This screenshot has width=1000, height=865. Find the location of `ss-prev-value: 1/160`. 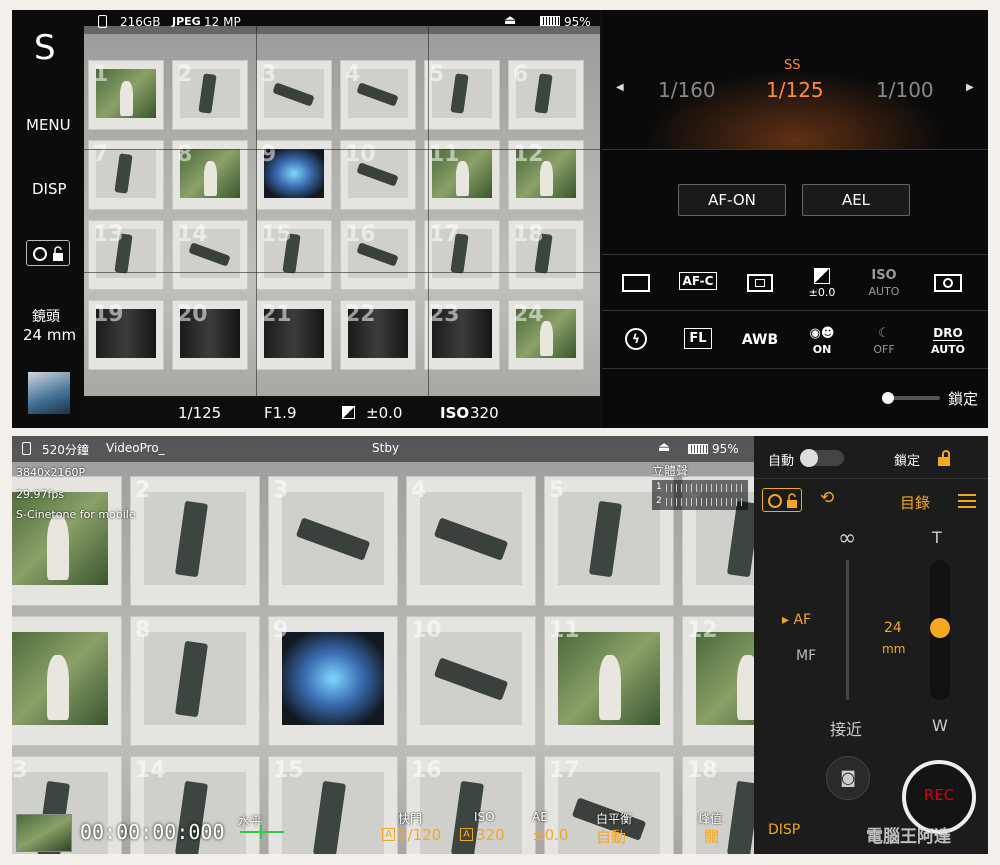

ss-prev-value: 1/160 is located at coordinates (687, 90).